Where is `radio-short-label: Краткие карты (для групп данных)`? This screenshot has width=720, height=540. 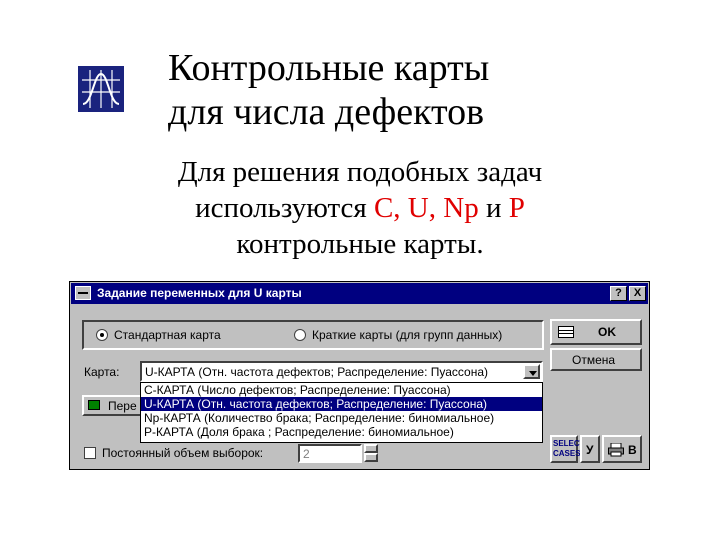
radio-short-label: Краткие карты (для групп данных) is located at coordinates (407, 335).